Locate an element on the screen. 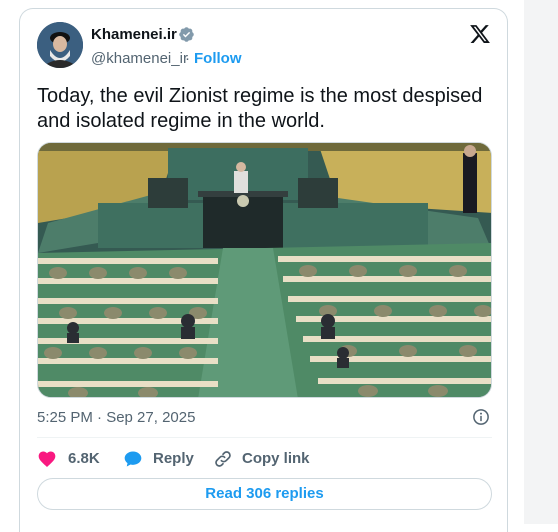 The height and width of the screenshot is (532, 558). like-count: 6.8K is located at coordinates (84, 458).